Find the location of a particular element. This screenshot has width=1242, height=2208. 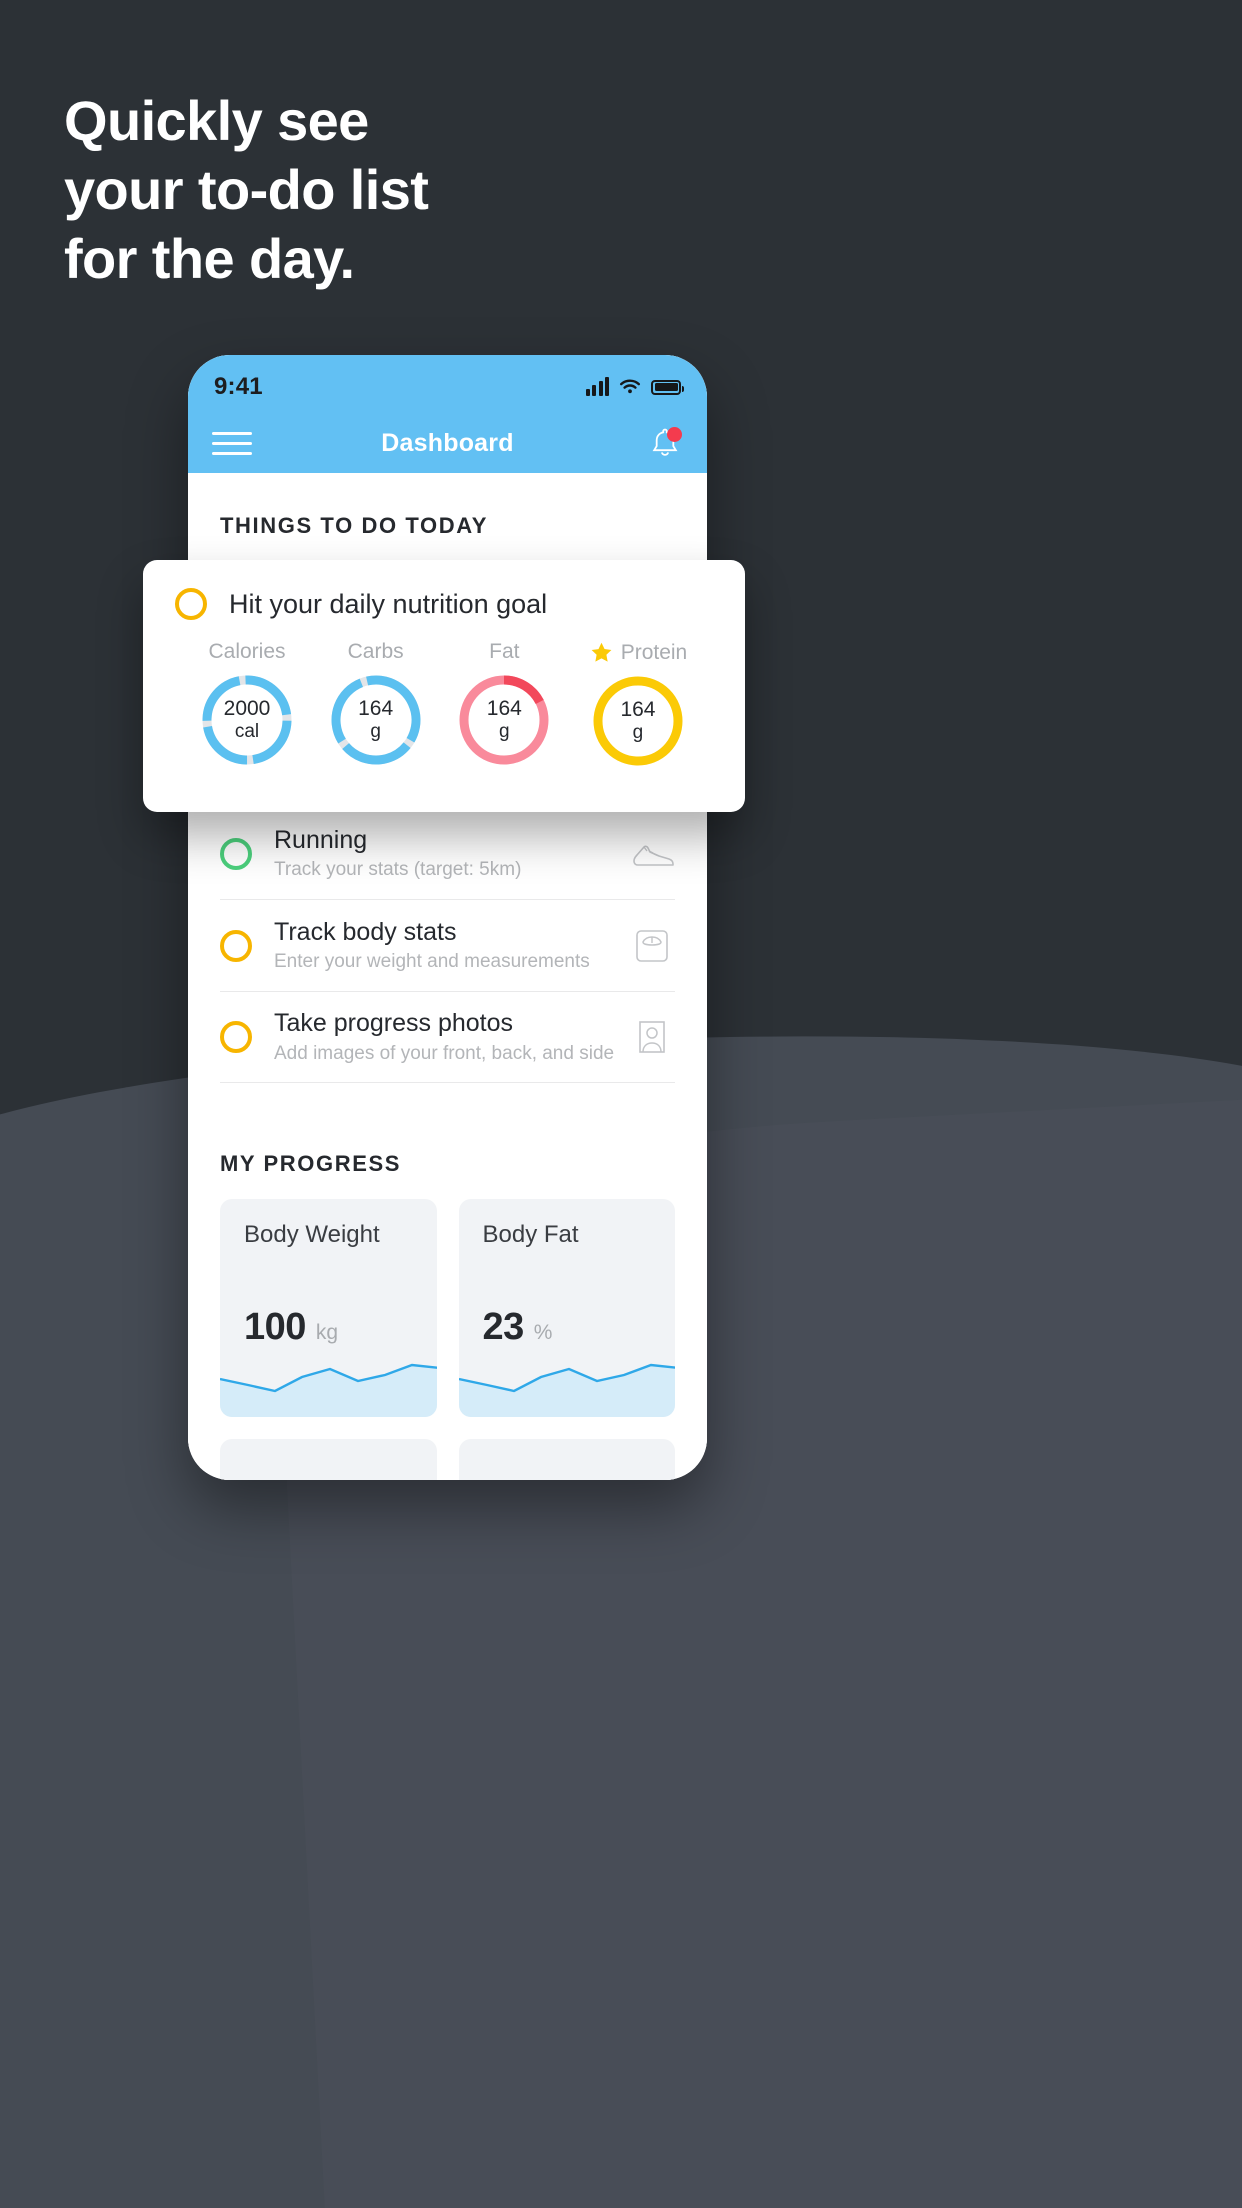

sparkline-chart-body-weight is located at coordinates (328, 1390).